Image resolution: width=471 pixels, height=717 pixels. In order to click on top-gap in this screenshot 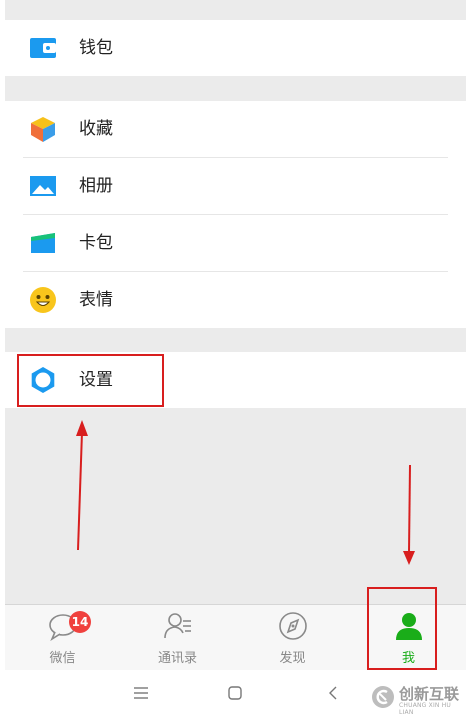, I will do `click(235, 10)`.